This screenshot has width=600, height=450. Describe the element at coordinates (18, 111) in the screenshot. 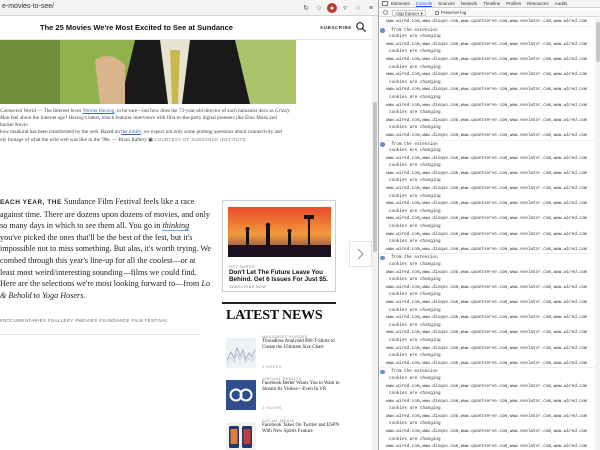

I see `caption-film-title: Connected World` at that location.